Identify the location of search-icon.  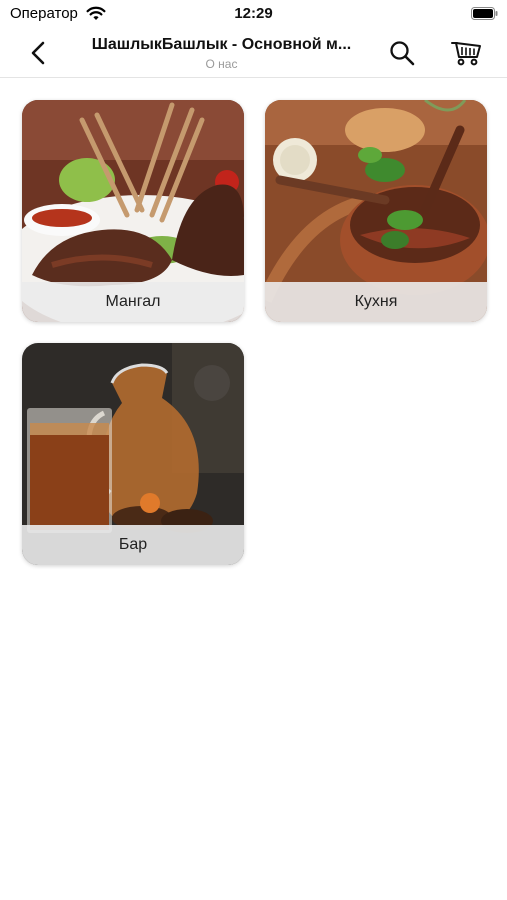
(402, 53).